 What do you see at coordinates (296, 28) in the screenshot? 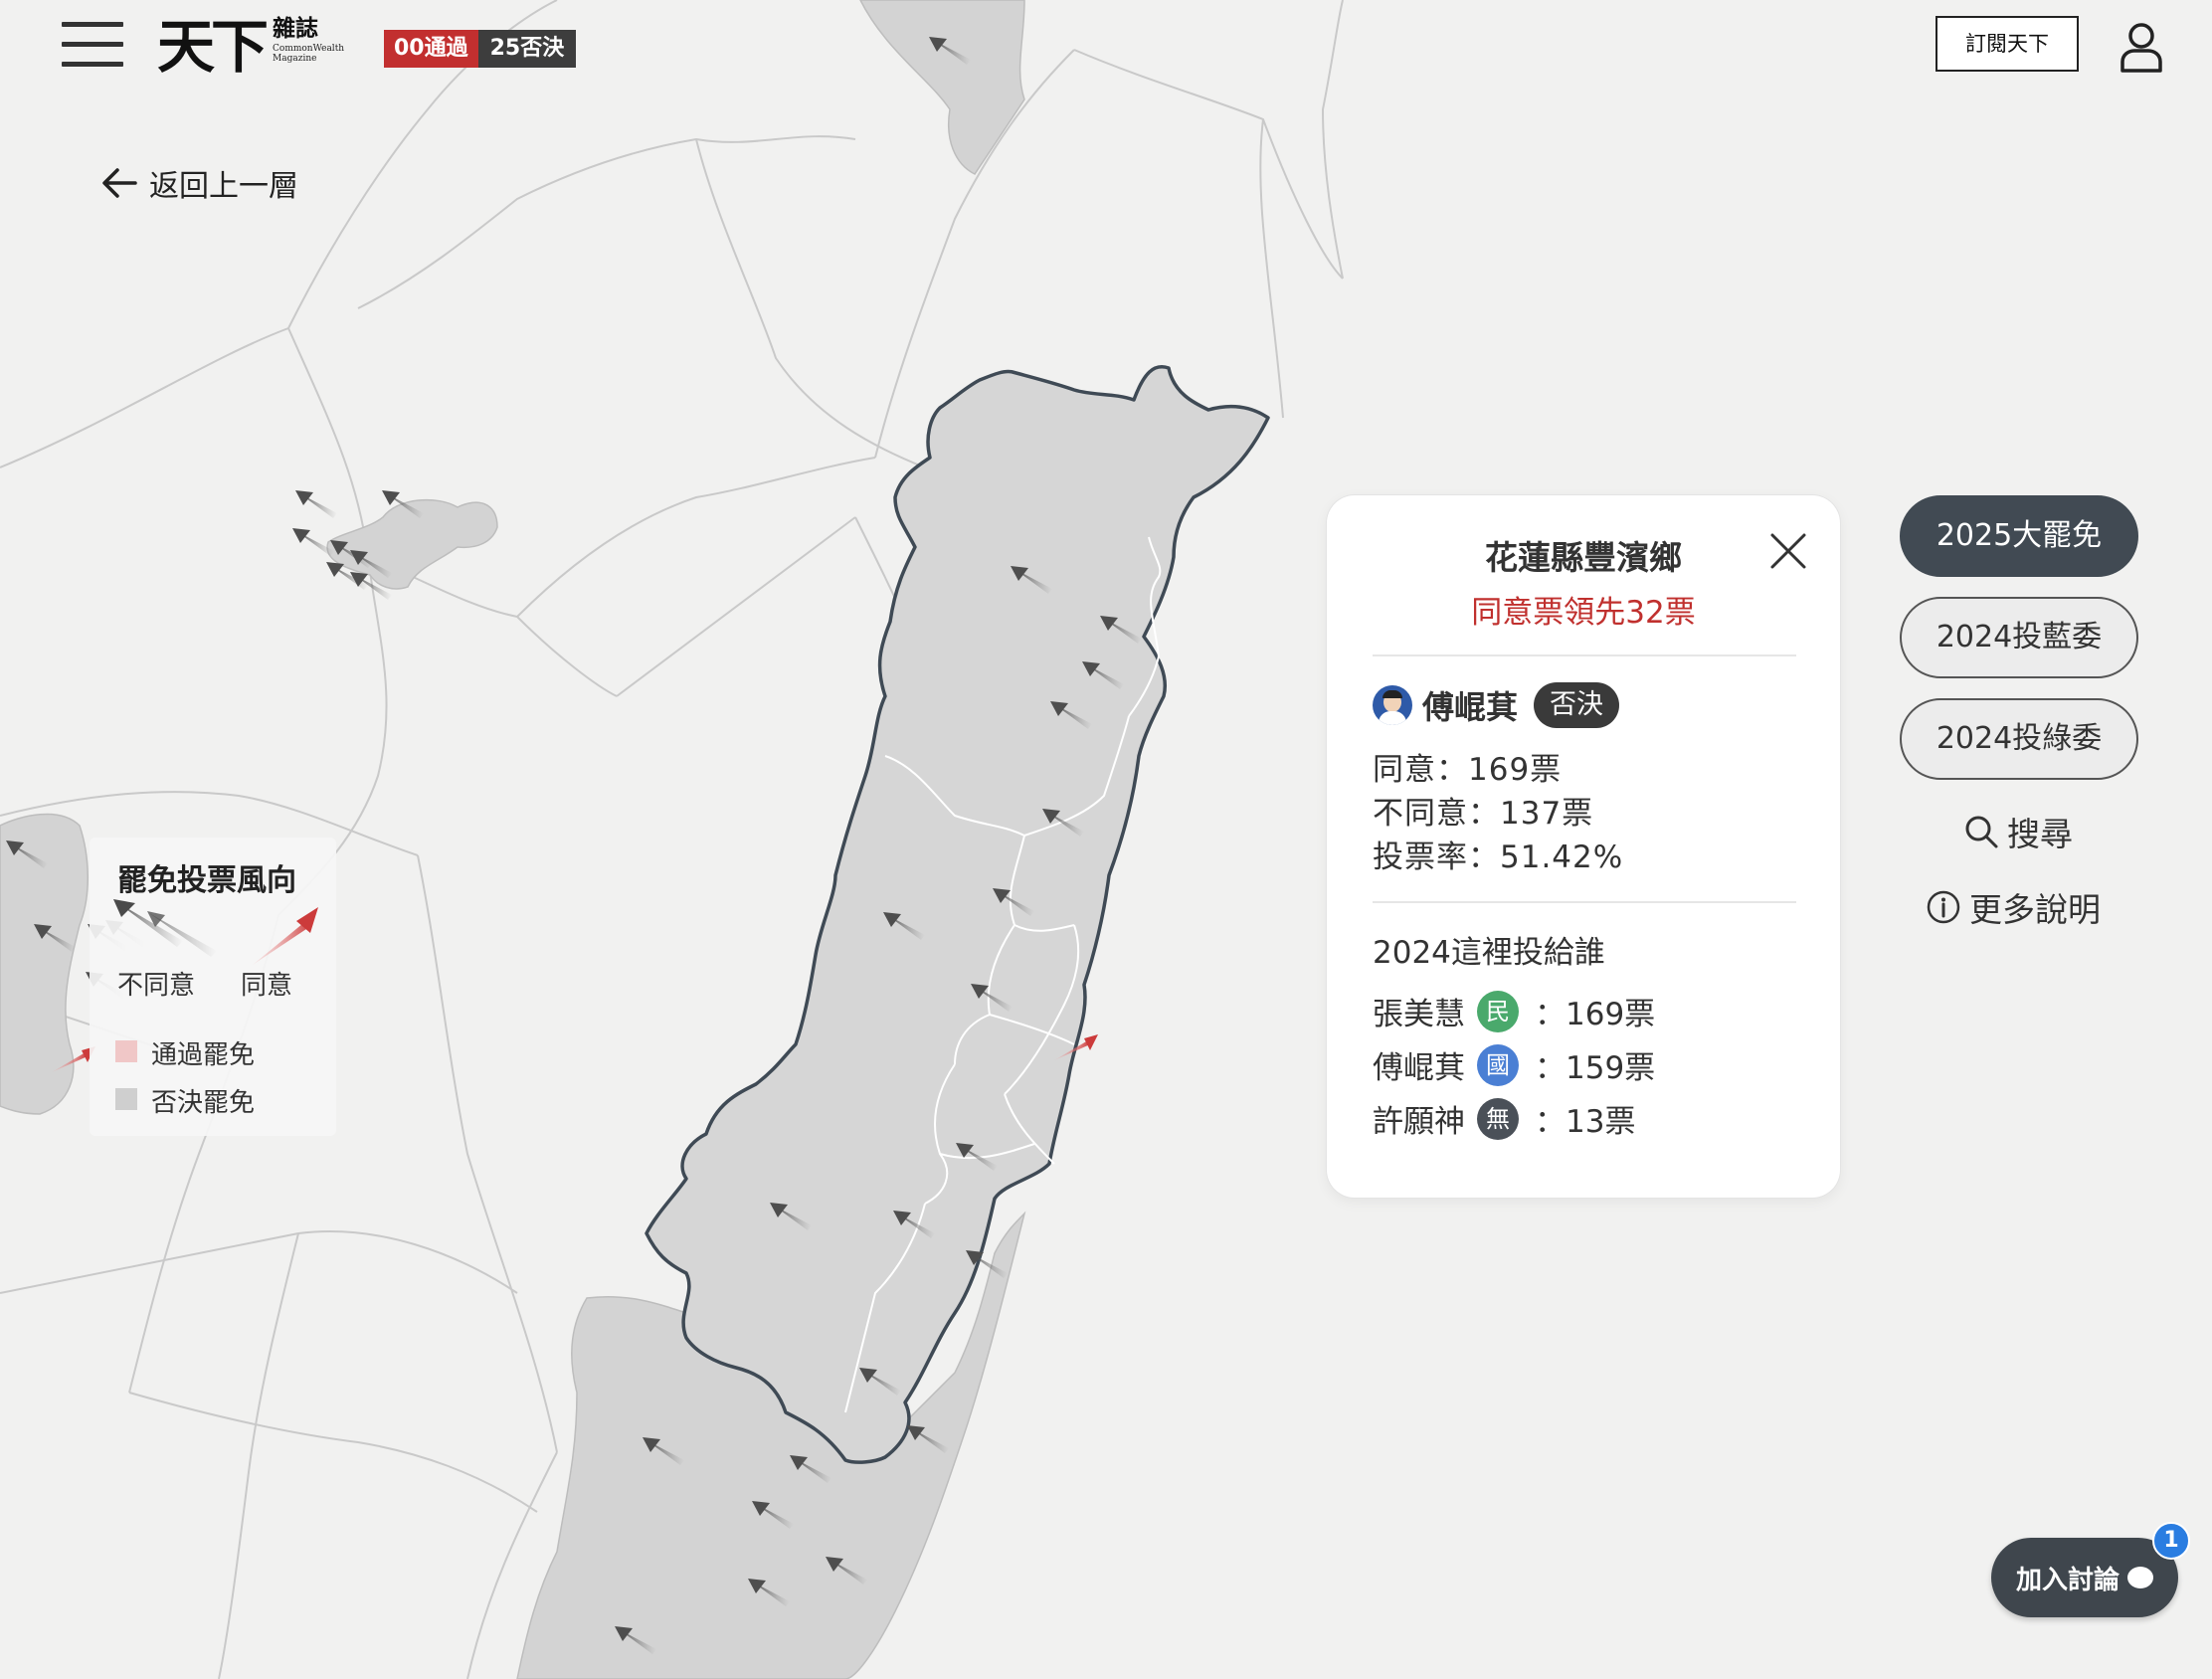
I see `logo-zh: 雜誌` at bounding box center [296, 28].